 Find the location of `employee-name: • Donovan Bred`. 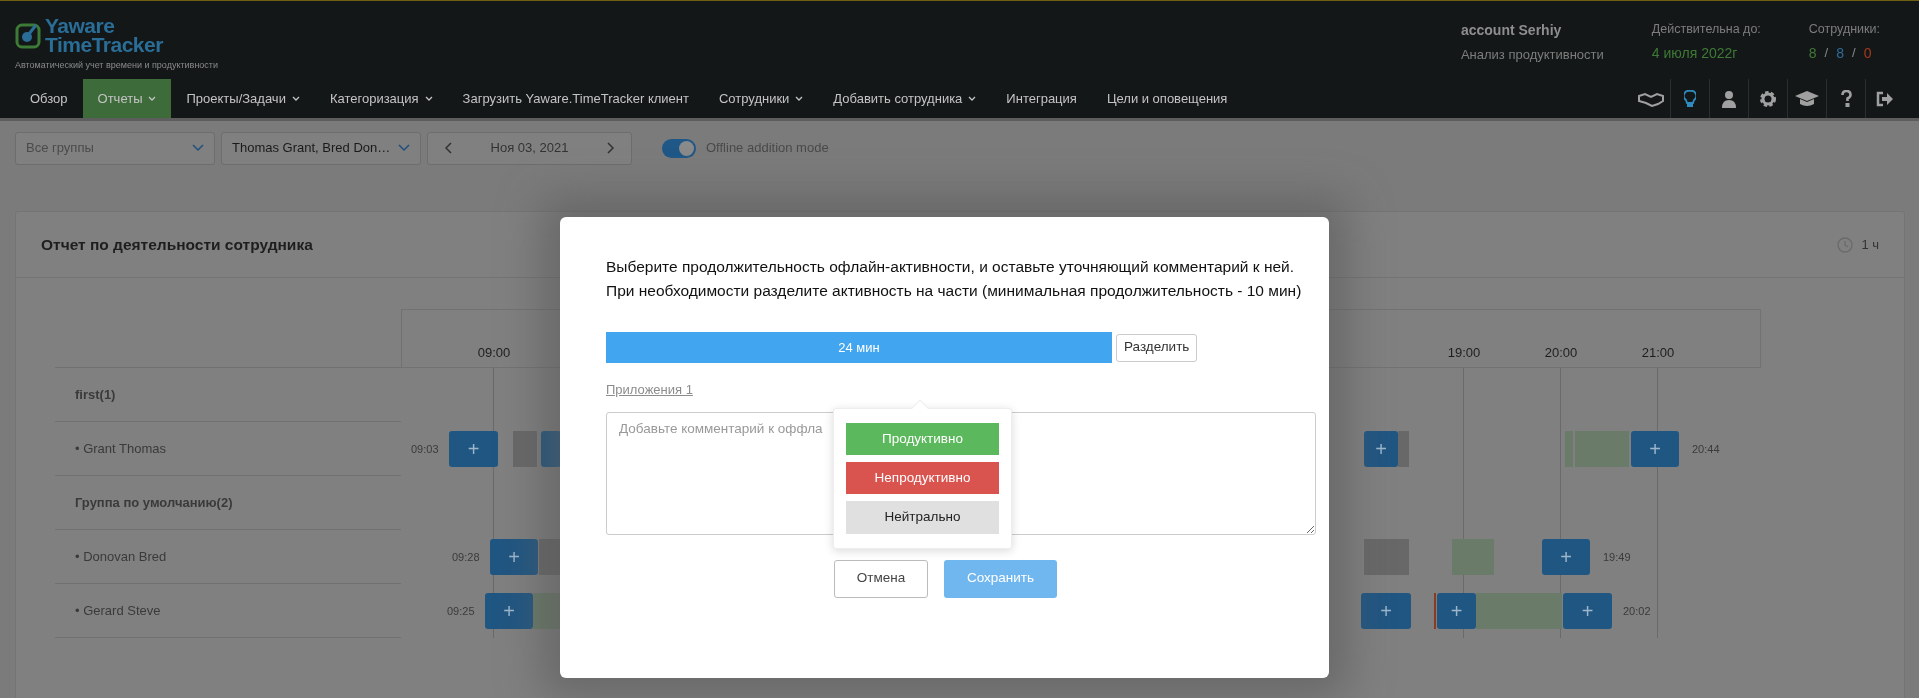

employee-name: • Donovan Bred is located at coordinates (228, 557).